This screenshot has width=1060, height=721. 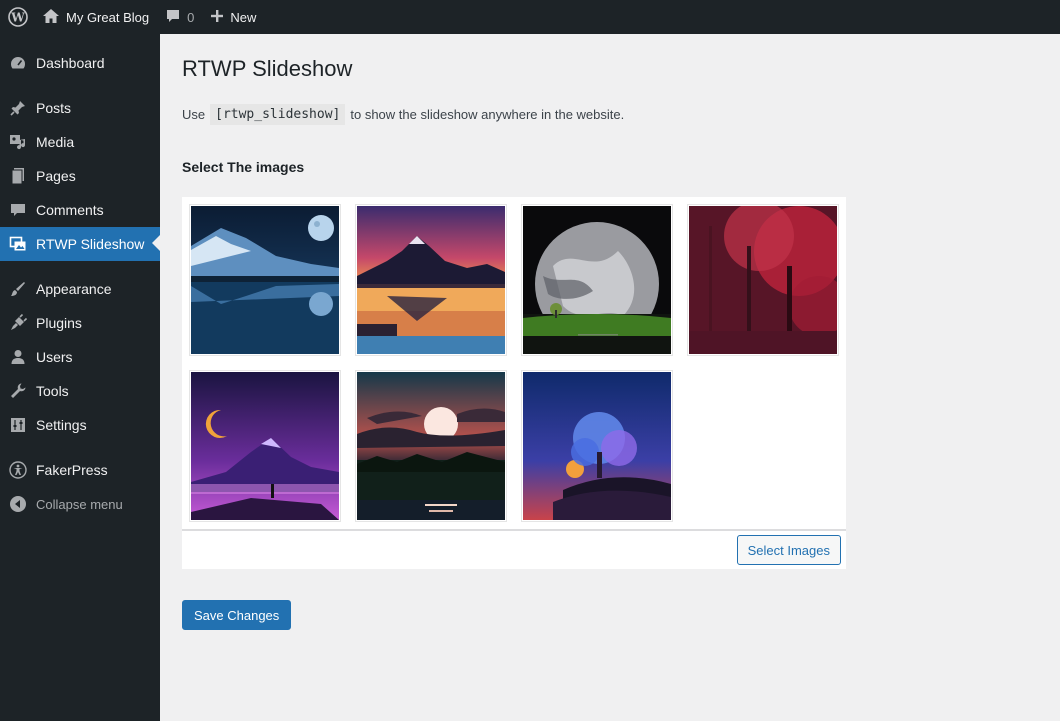 I want to click on comment-bubble-icon, so click(x=173, y=17).